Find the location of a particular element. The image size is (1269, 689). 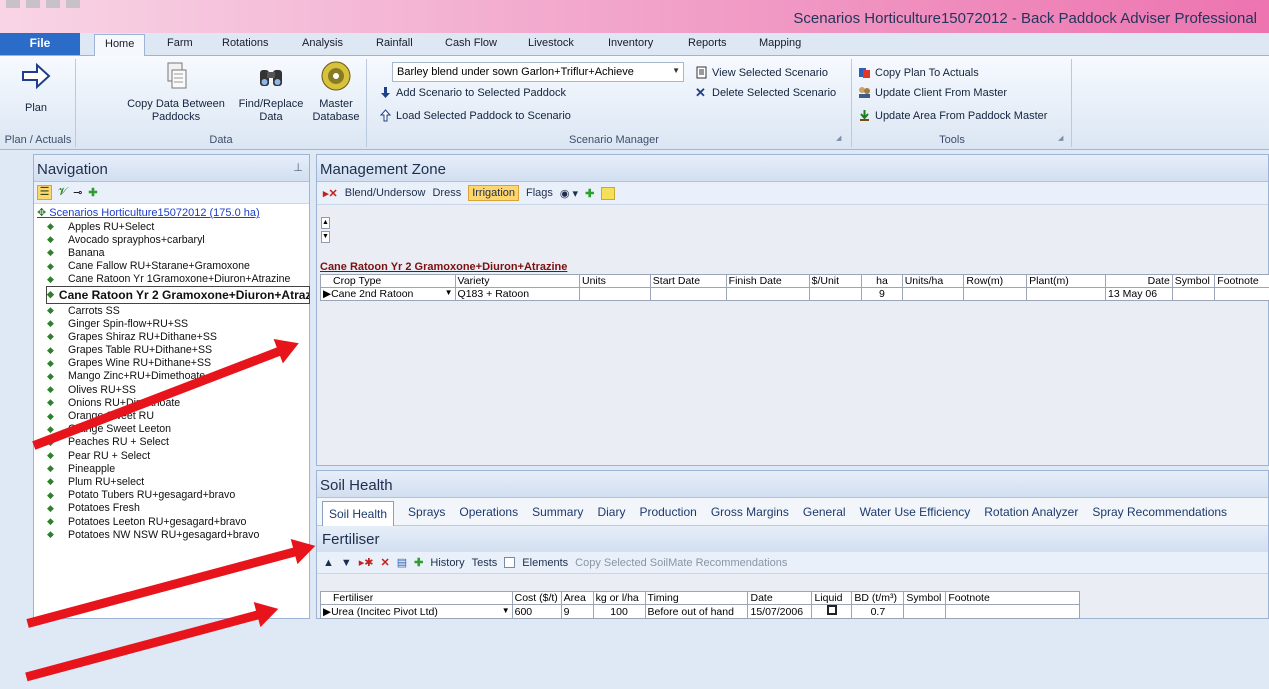

crop-type-cell: ▶Cane 2nd Ratoon▼ is located at coordinates (388, 294).